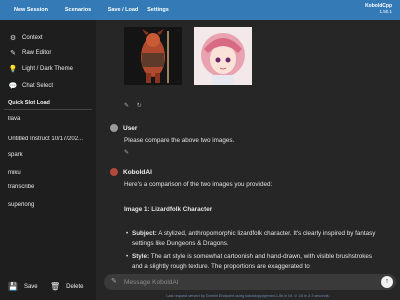 The width and height of the screenshot is (400, 300). I want to click on refresh-icon: ↻, so click(139, 106).